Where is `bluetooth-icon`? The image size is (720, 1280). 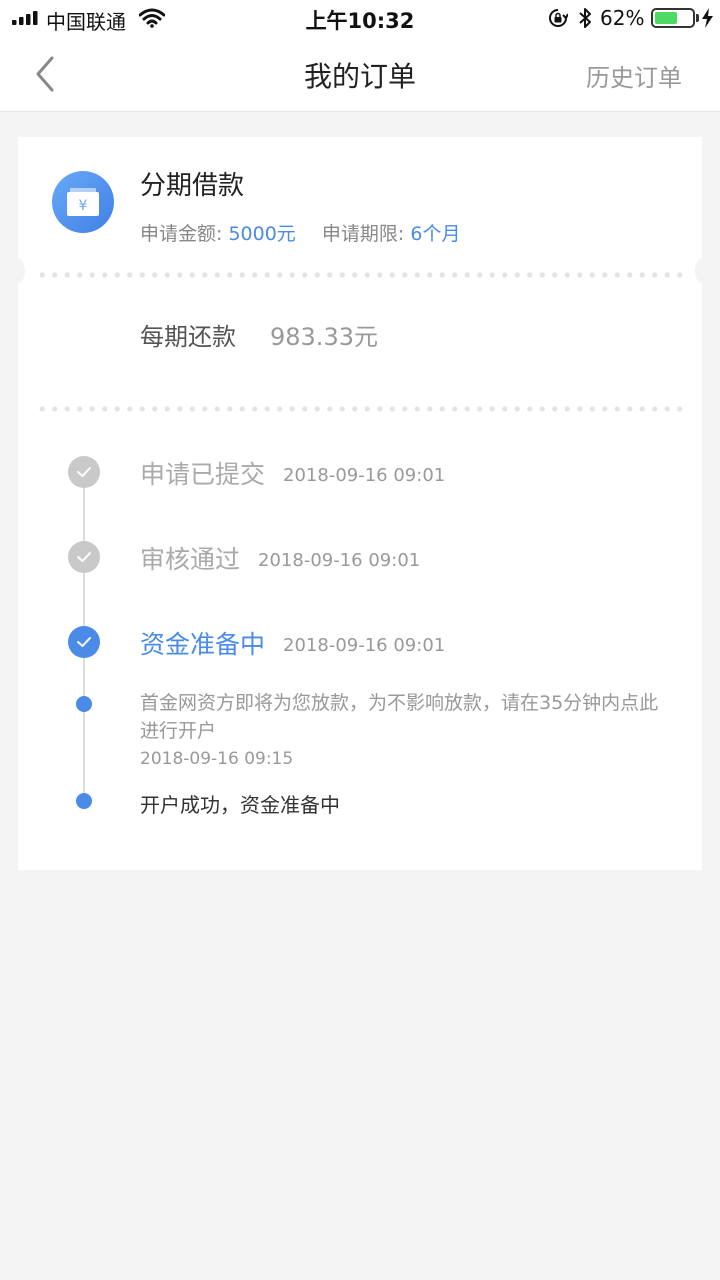
bluetooth-icon is located at coordinates (585, 18).